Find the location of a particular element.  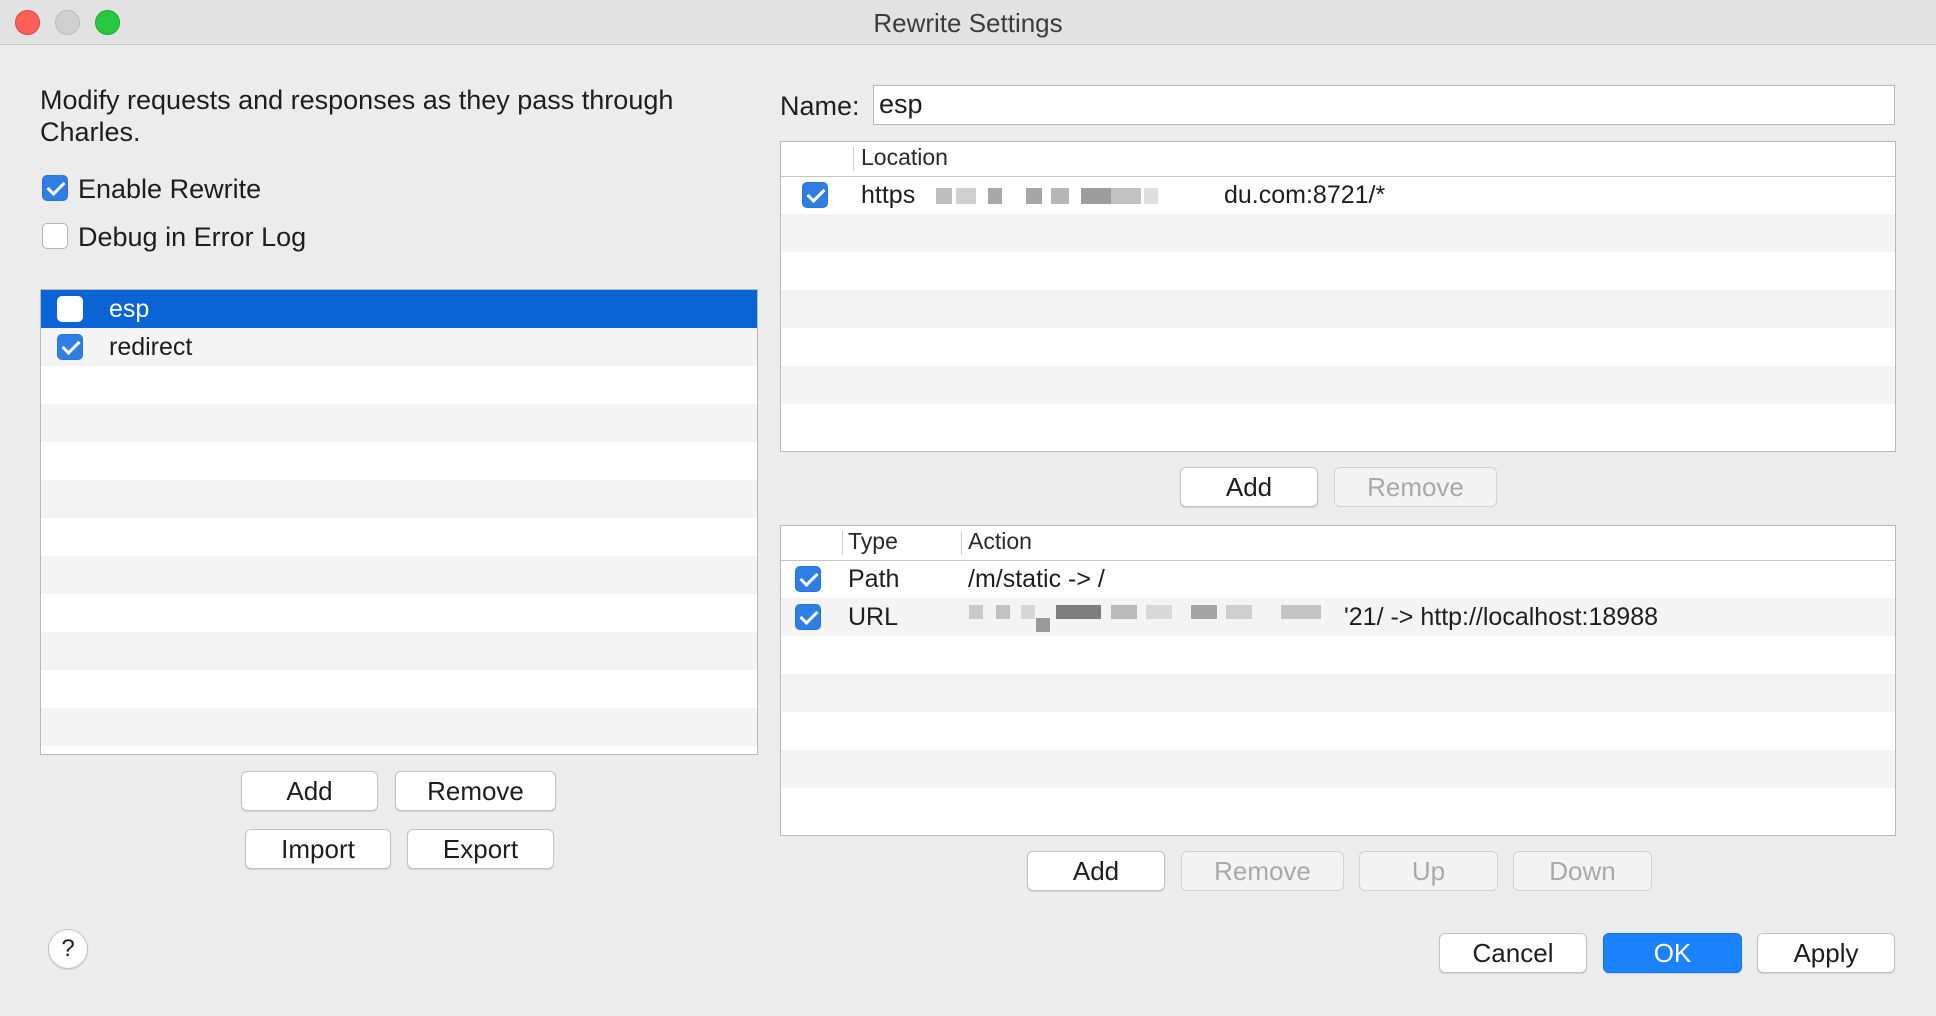

help-button: ? is located at coordinates (68, 949).